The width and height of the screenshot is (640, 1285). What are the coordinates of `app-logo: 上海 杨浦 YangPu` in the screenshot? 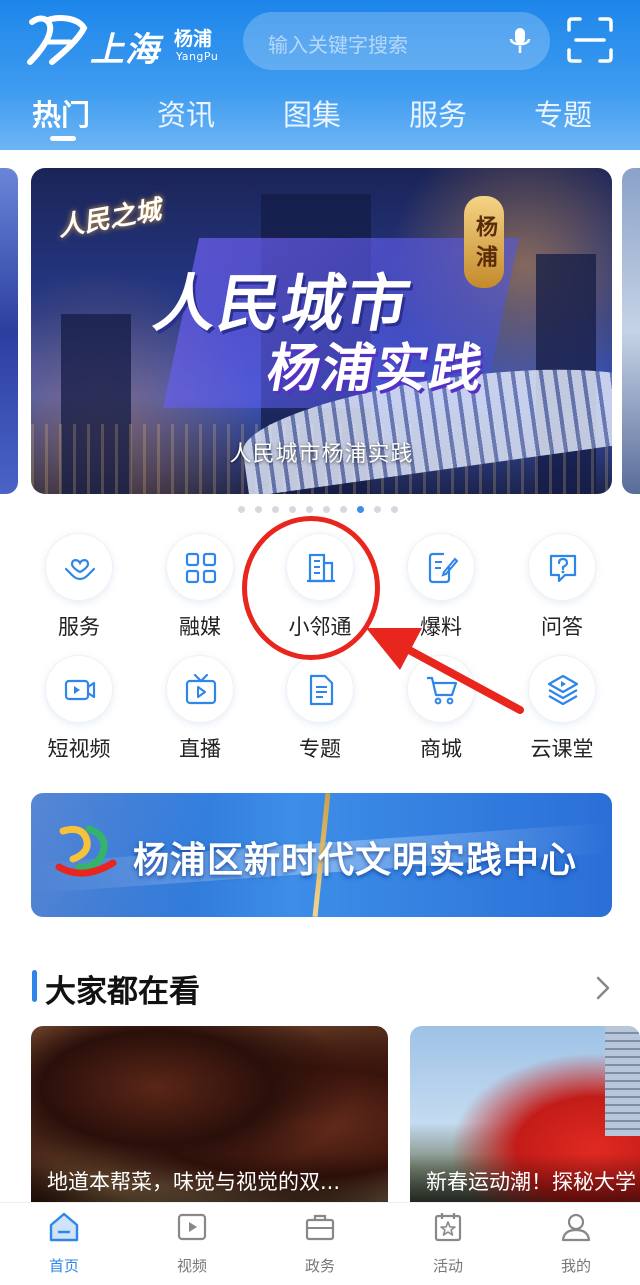 It's located at (126, 41).